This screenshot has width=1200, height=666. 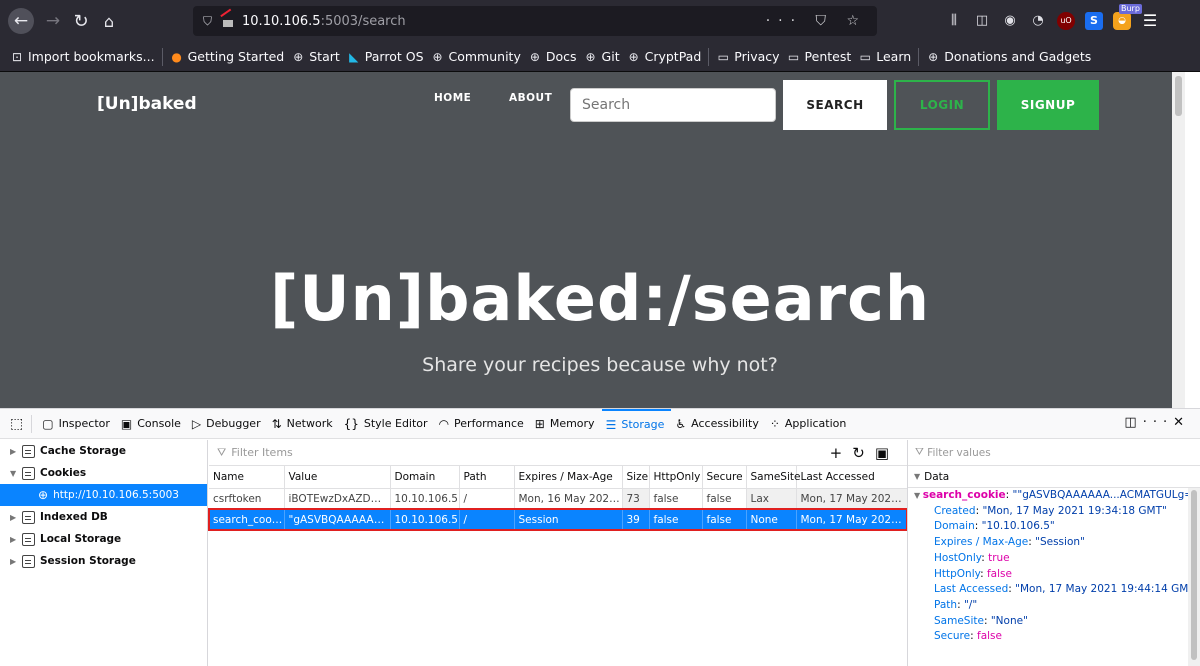 What do you see at coordinates (1178, 240) in the screenshot?
I see `page-scrollbar` at bounding box center [1178, 240].